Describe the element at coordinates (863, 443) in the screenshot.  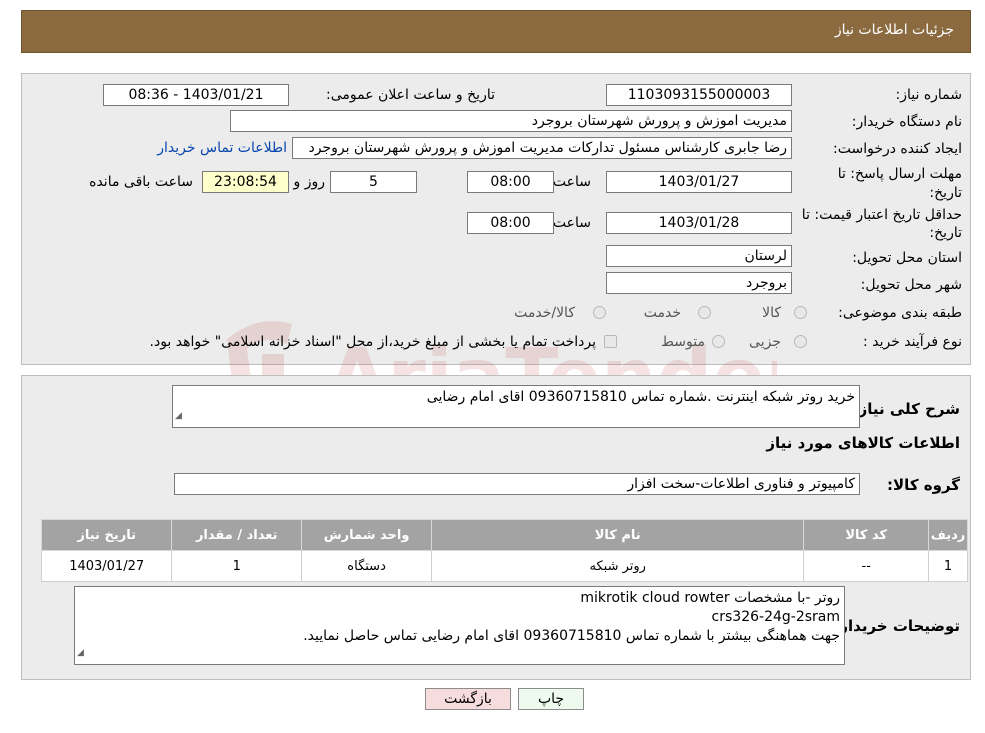
I see `goods-info-title: اطلاعات کالاهای مورد نیاز` at that location.